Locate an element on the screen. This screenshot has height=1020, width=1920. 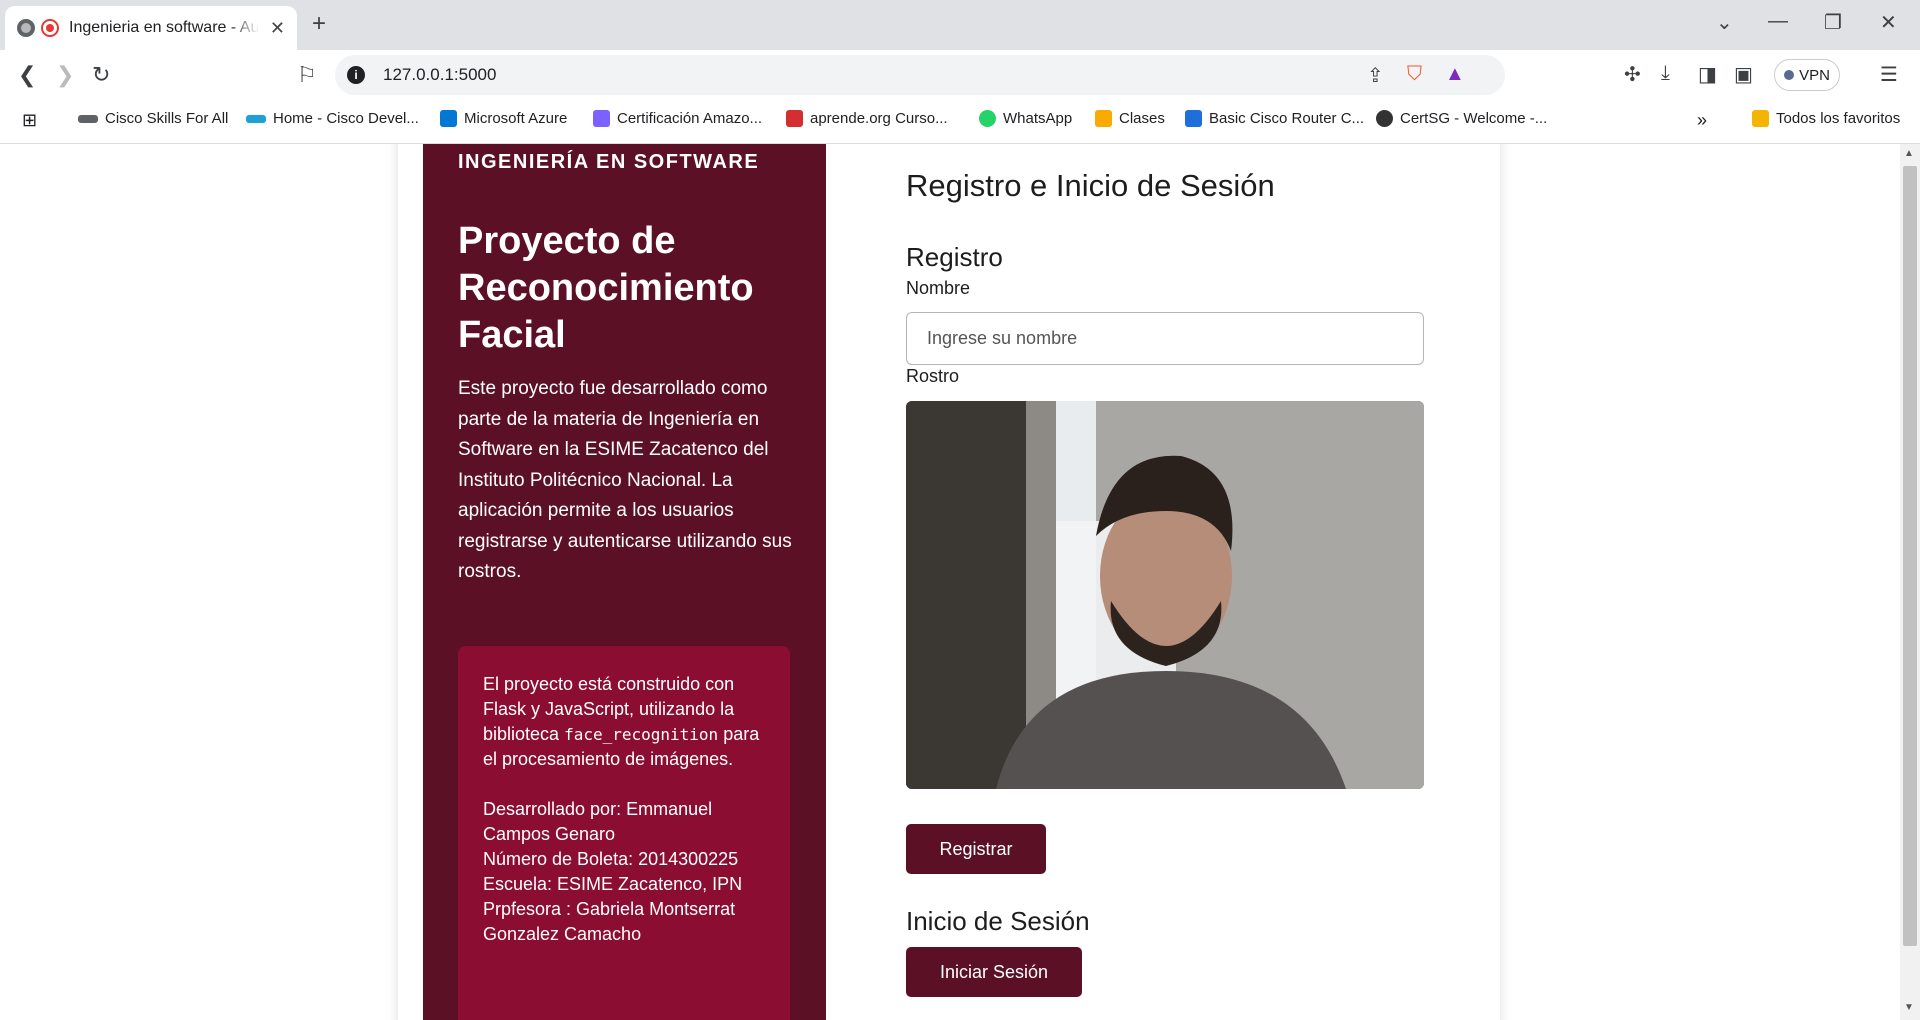
active-tab: Ingenieria en software - Autenticación ✕ is located at coordinates (151, 28).